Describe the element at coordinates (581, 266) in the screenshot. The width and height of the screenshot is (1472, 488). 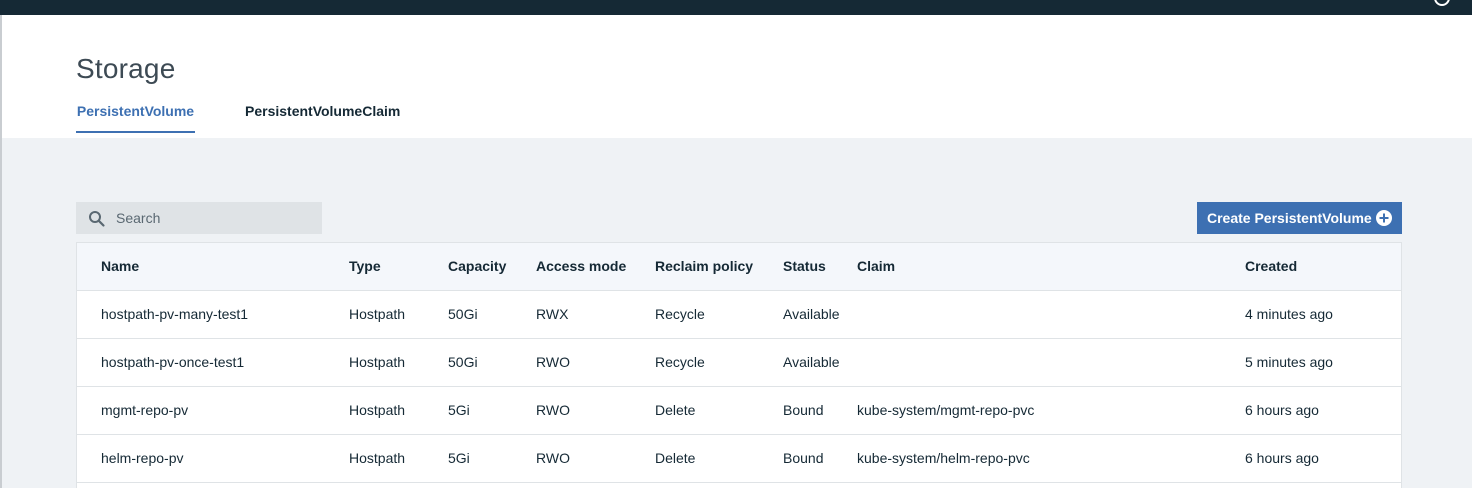
I see `column-header-access-mode: Access mode` at that location.